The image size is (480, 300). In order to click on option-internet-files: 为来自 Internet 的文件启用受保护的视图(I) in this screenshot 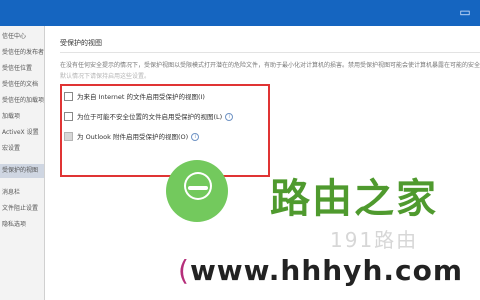, I will do `click(164, 97)`.